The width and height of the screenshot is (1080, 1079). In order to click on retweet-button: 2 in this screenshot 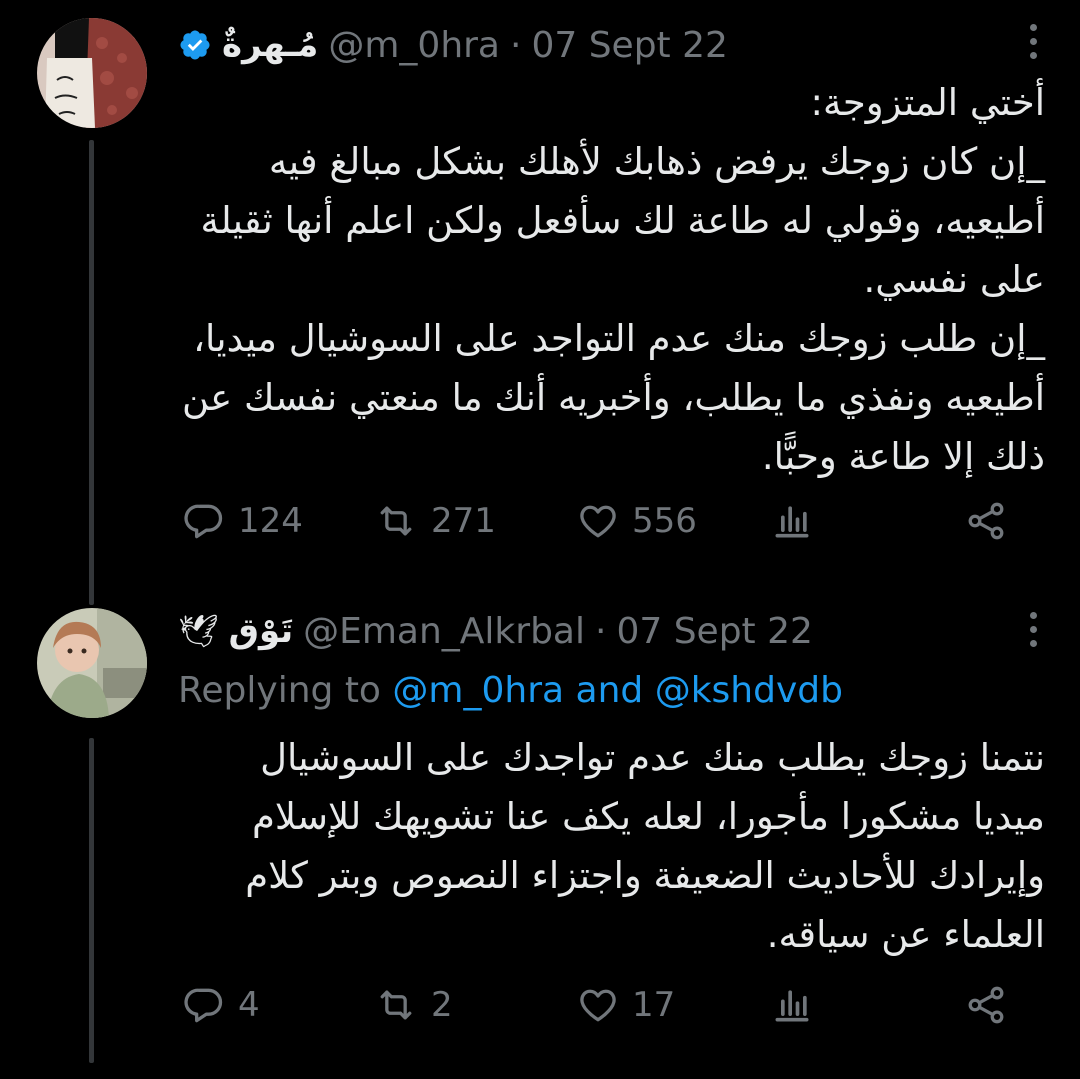, I will do `click(413, 1005)`.